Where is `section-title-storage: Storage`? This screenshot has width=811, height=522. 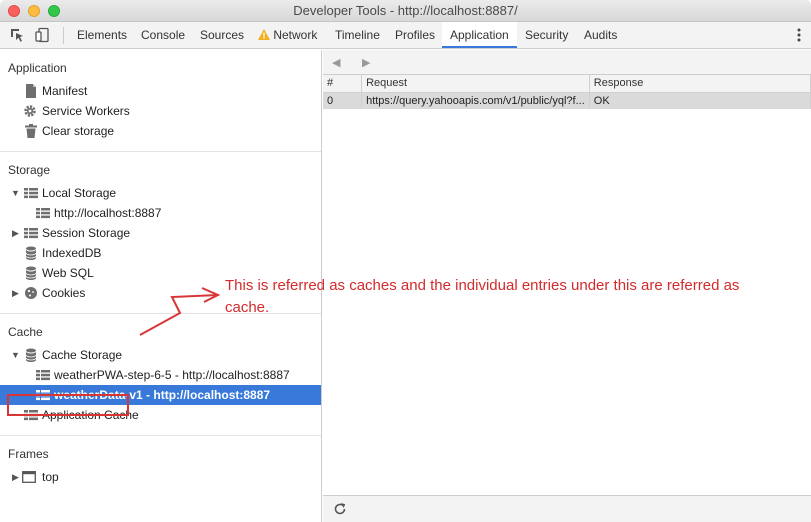 section-title-storage: Storage is located at coordinates (29, 170).